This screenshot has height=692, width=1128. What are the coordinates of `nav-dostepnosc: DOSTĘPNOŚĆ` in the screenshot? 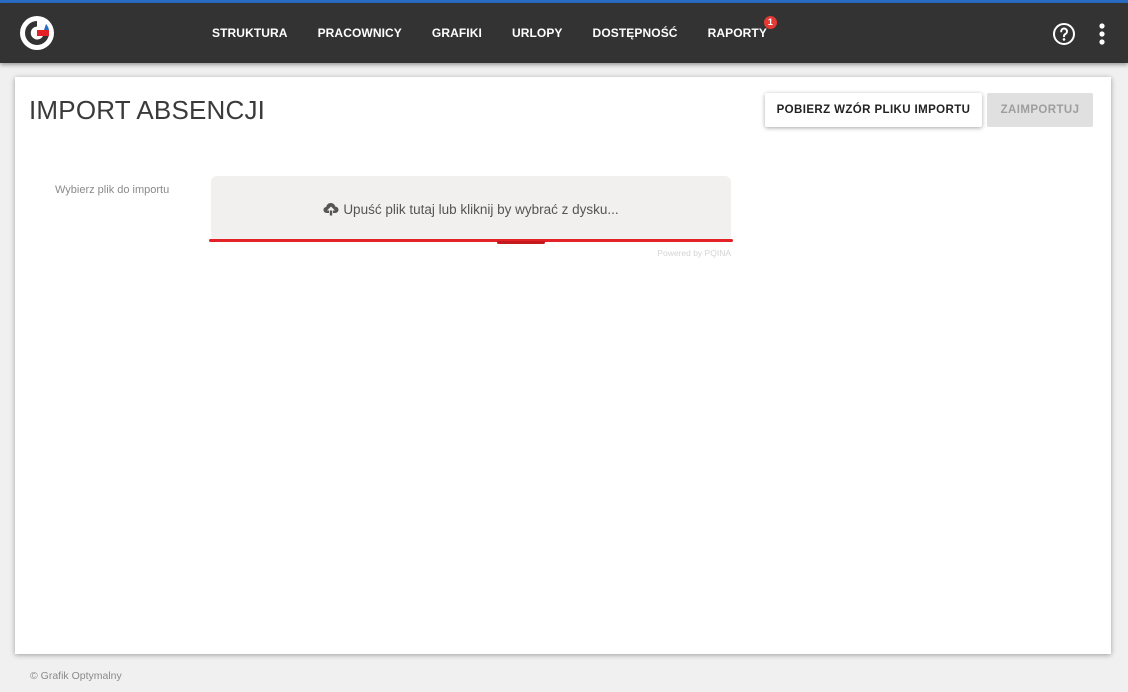 It's located at (635, 33).